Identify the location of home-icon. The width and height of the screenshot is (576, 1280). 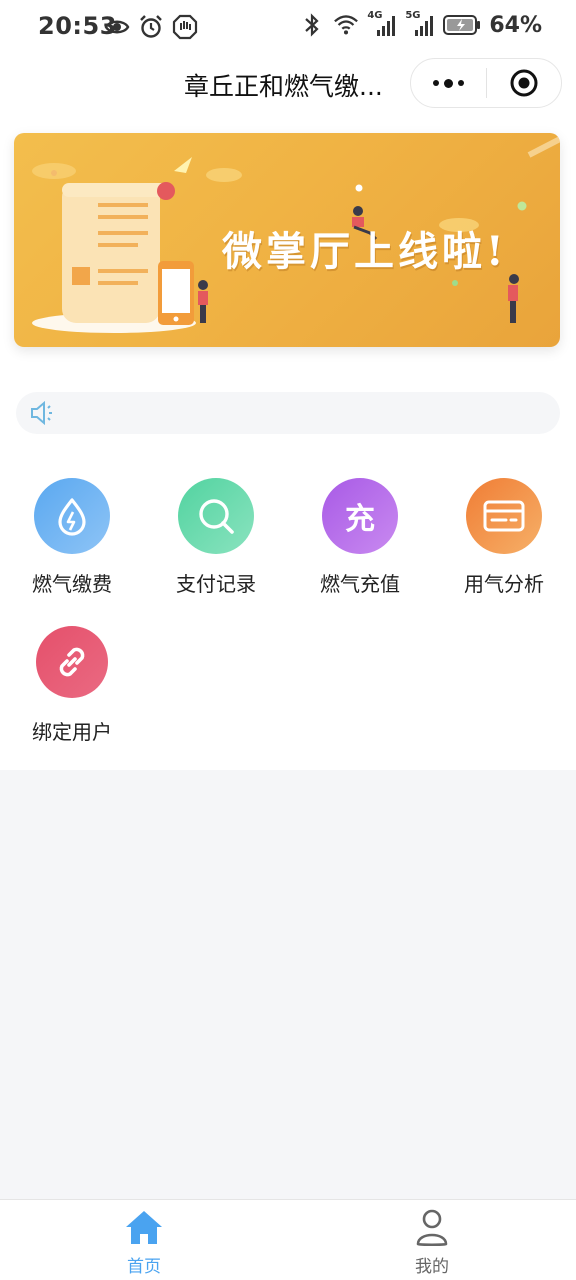
(144, 1227).